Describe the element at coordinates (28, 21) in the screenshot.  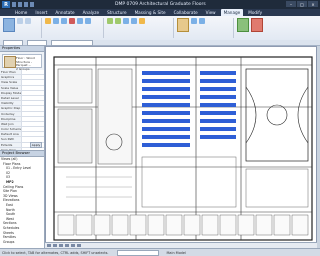
I see `copy-icon` at that location.